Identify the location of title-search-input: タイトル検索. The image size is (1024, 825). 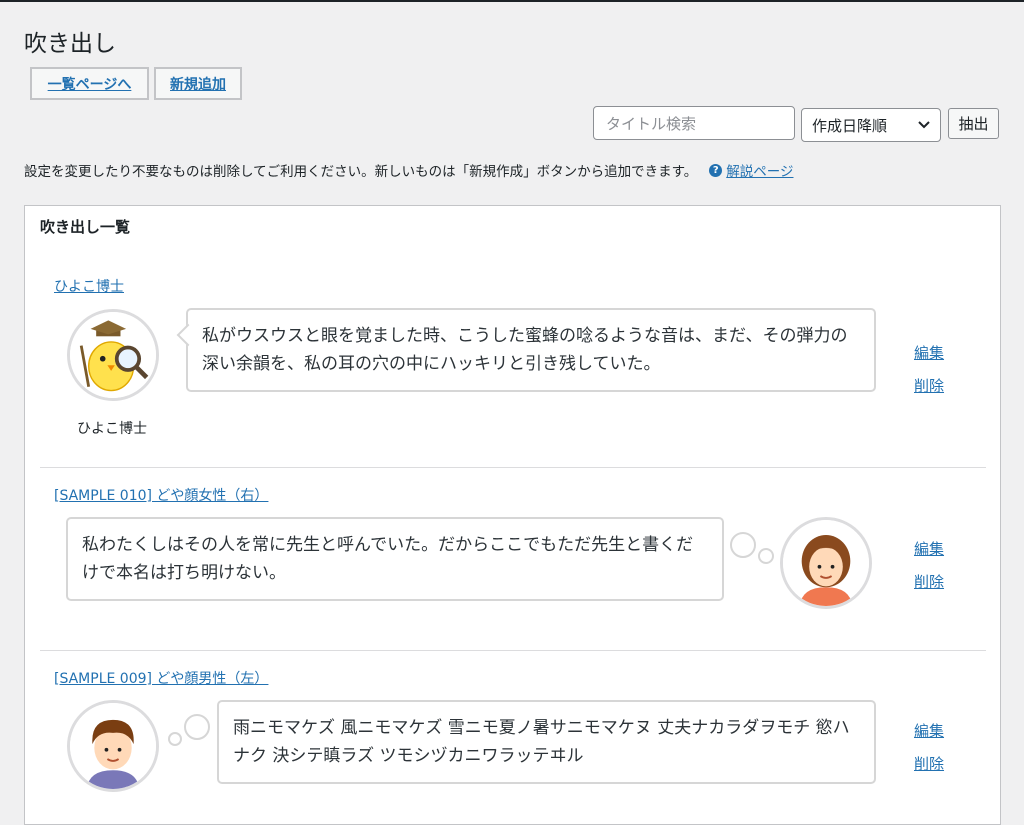
(694, 123).